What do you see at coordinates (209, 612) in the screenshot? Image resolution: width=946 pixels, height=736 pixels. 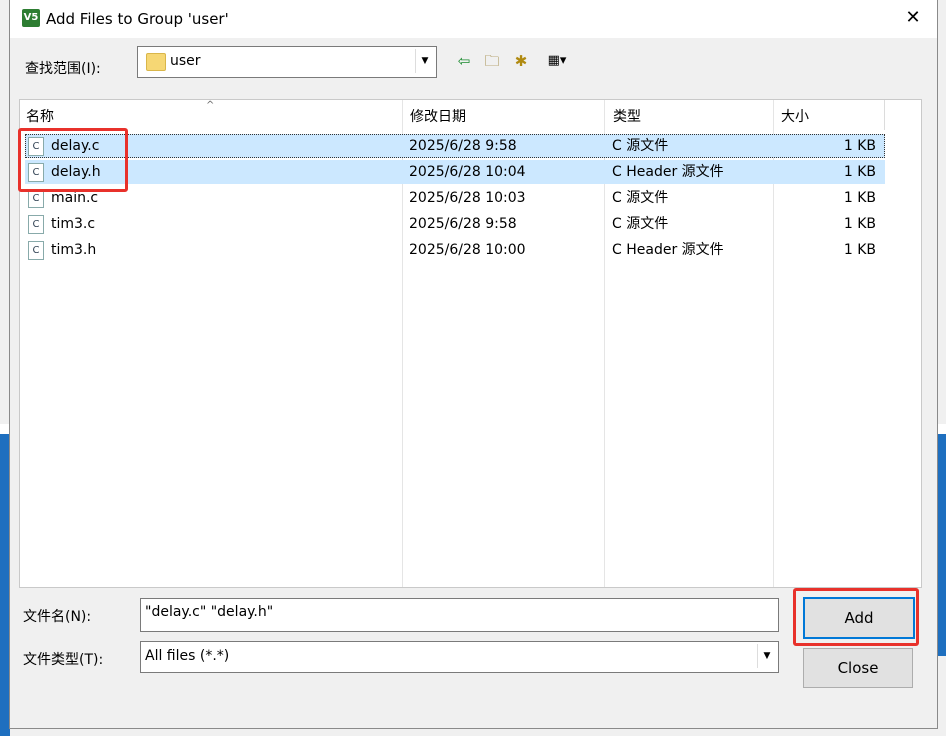 I see `file-name-value: "delay.c" "delay.h"` at bounding box center [209, 612].